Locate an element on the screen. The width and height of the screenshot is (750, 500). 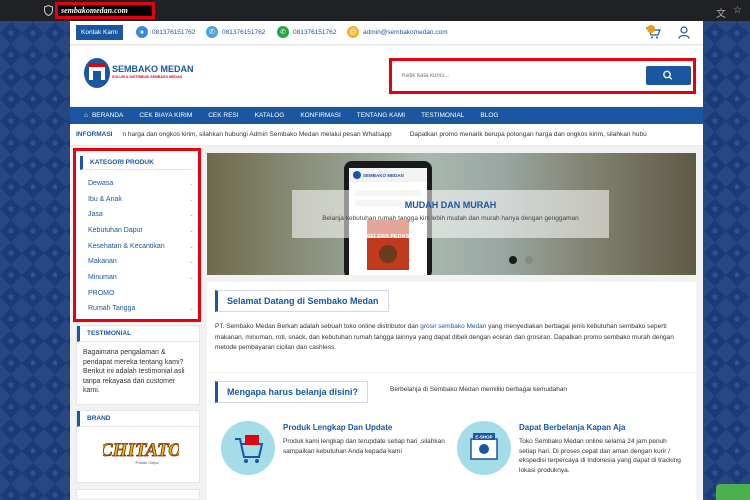
nav-beranda: ⌂ BERANDA is located at coordinates (103, 115).